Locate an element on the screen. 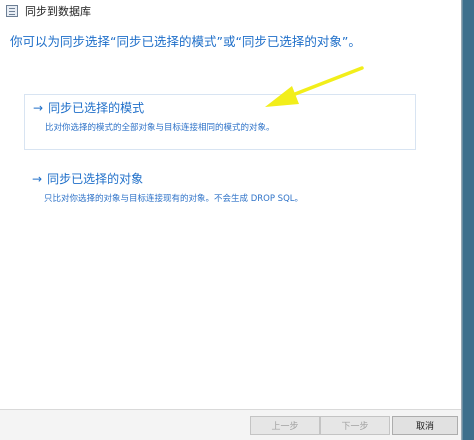  background-window-strip is located at coordinates (468, 220).